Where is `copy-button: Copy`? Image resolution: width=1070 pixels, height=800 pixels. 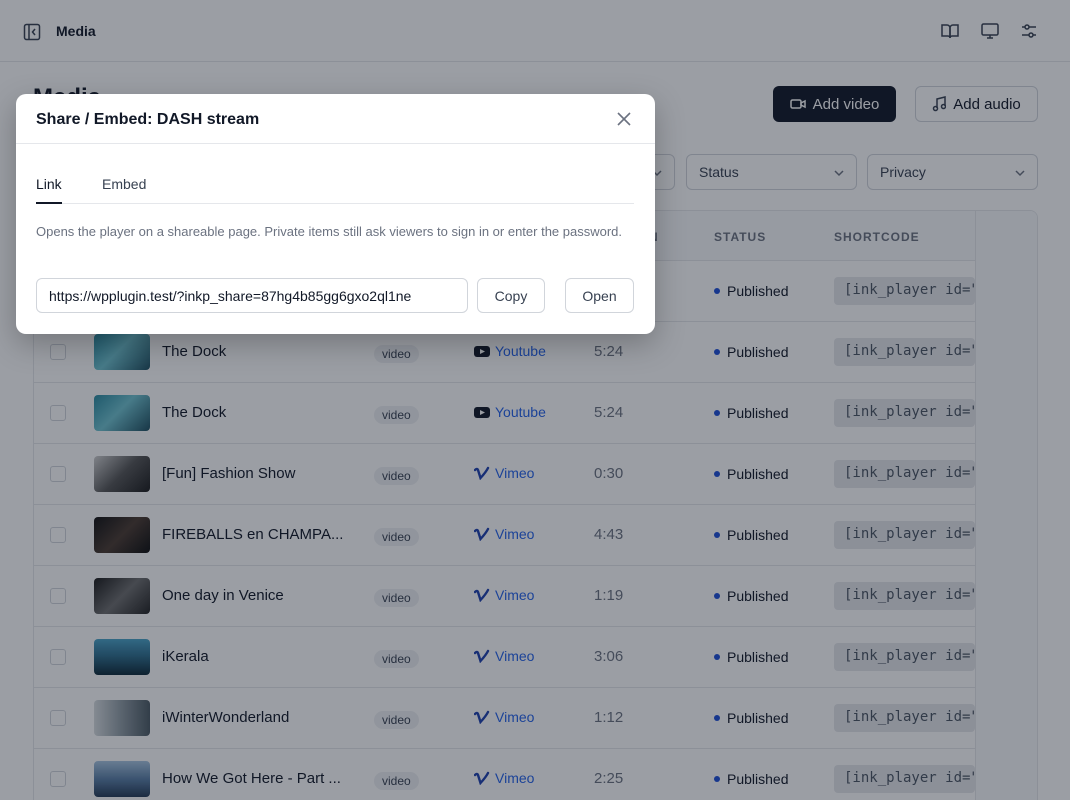 copy-button: Copy is located at coordinates (511, 295).